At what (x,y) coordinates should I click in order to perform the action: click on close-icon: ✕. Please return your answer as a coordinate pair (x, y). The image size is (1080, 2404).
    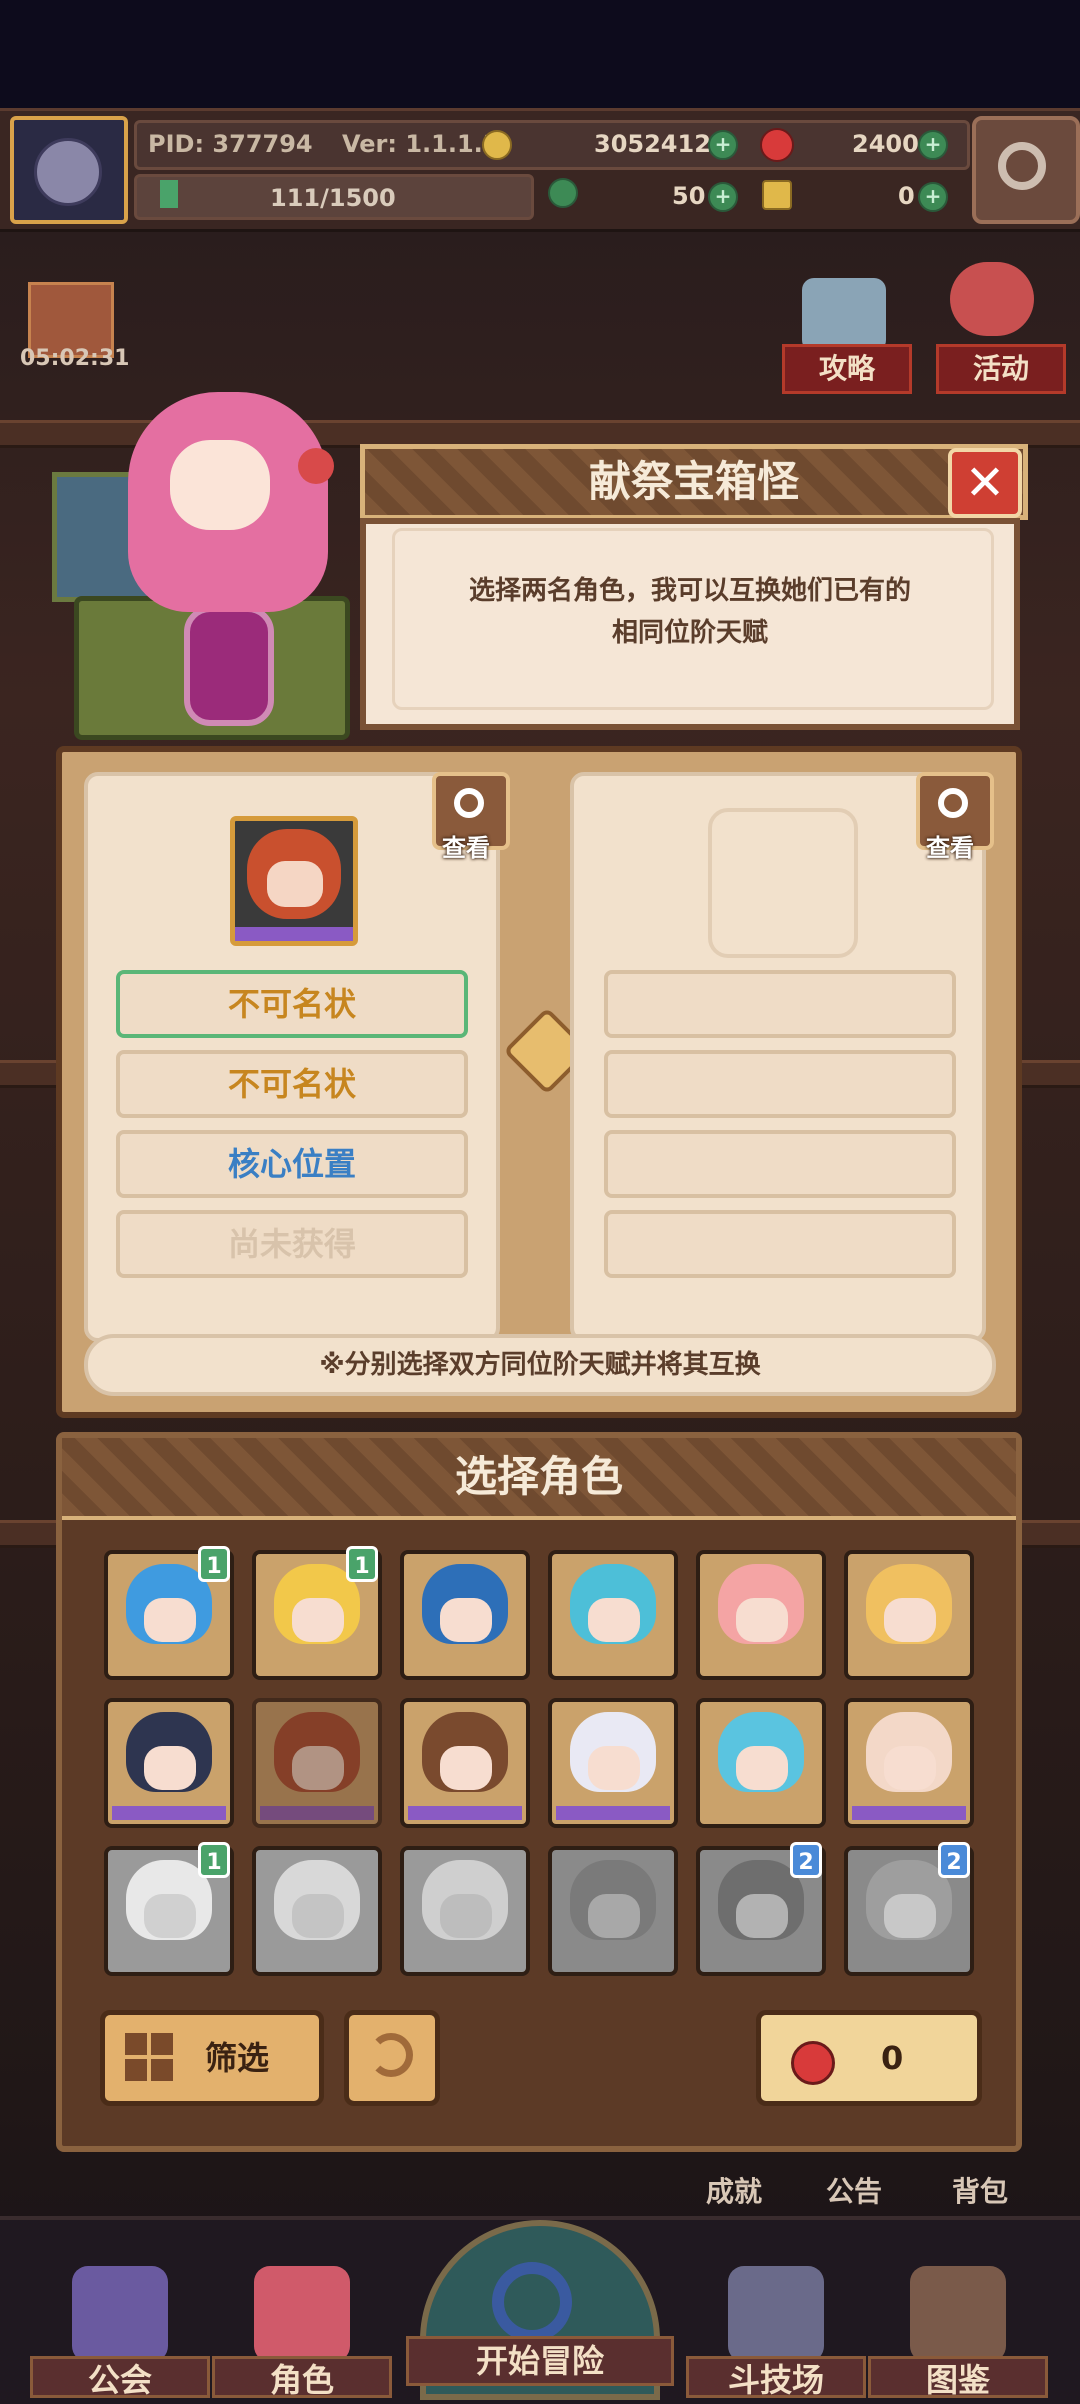
    Looking at the image, I should click on (985, 483).